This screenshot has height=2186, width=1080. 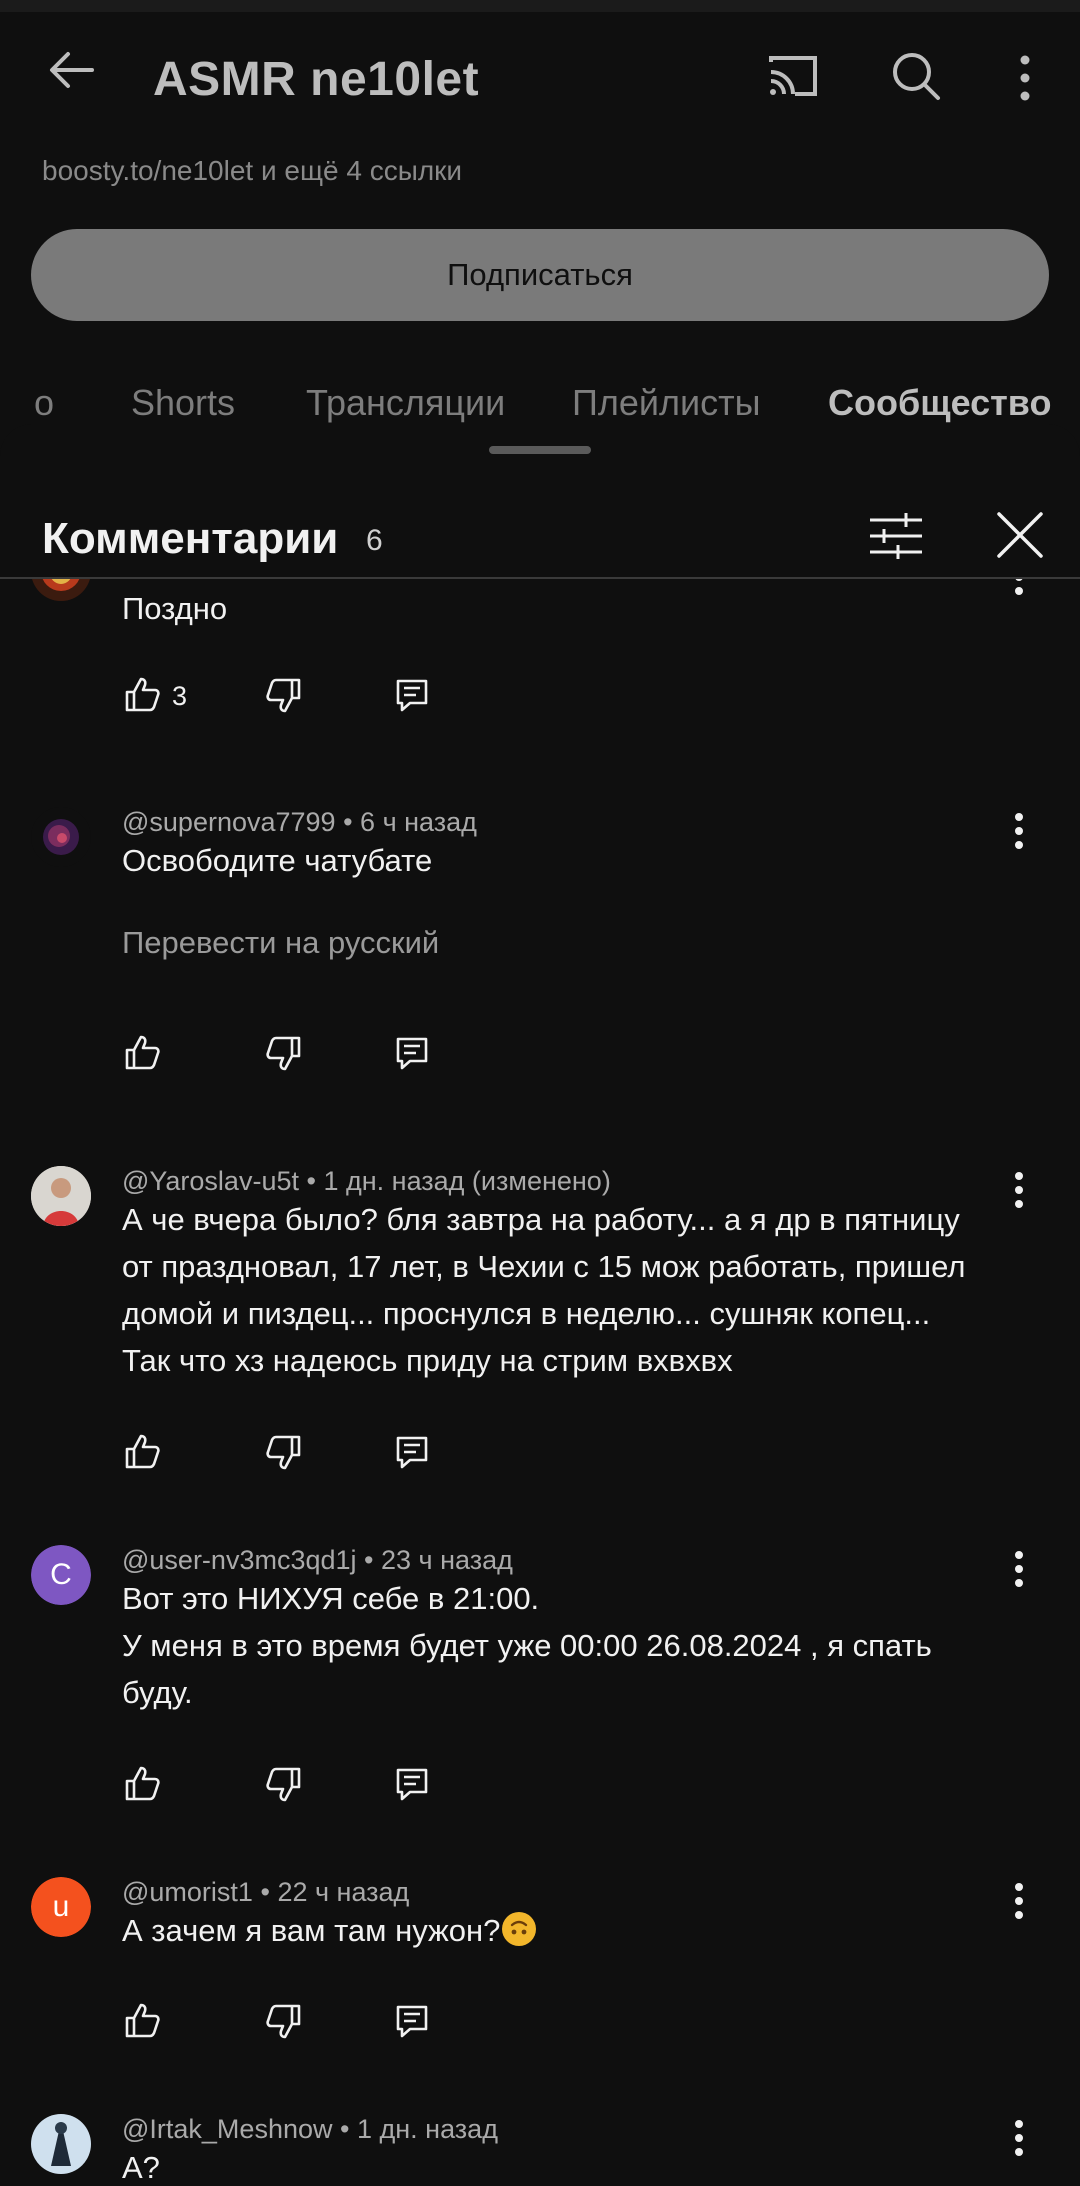 What do you see at coordinates (252, 171) in the screenshot?
I see `channel-links: boosty.to/ne10let и ещё 4 ссылки` at bounding box center [252, 171].